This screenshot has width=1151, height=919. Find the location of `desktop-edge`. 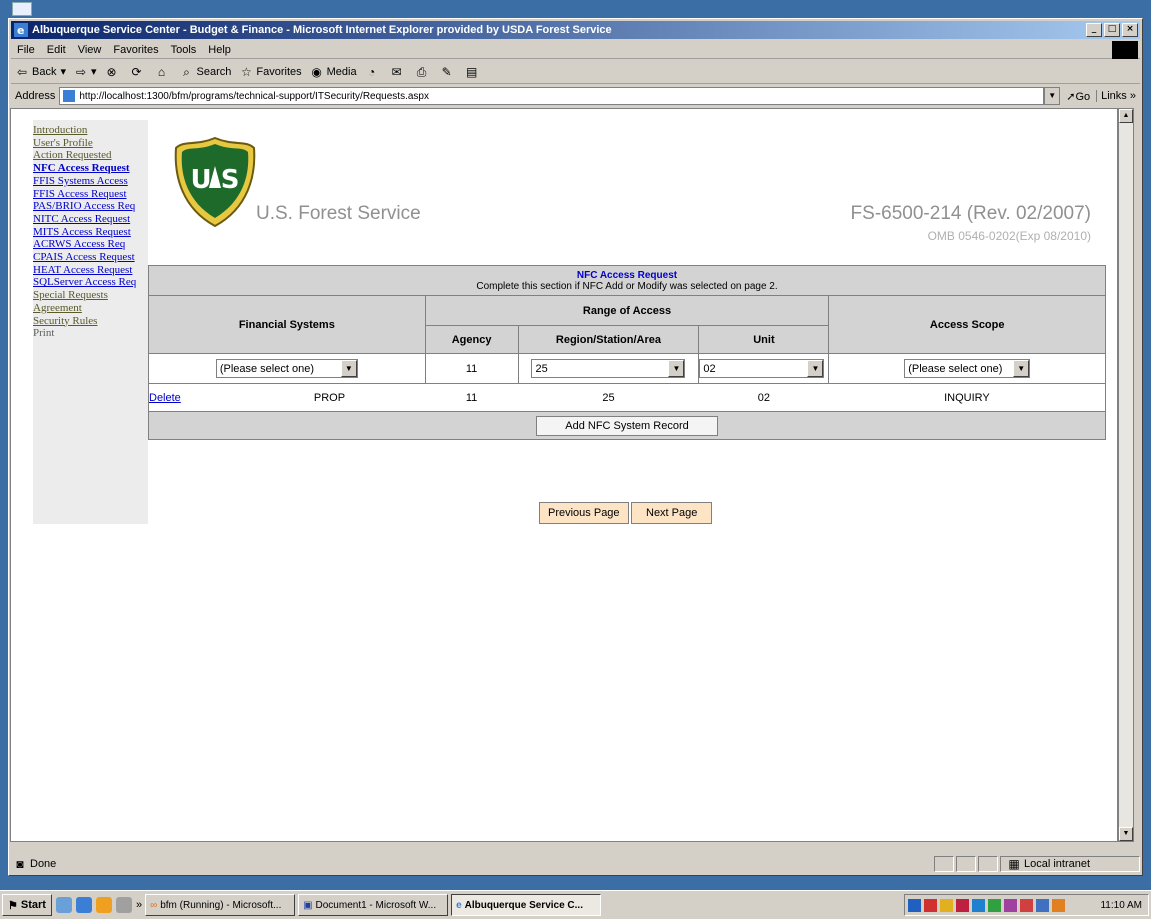

desktop-edge is located at coordinates (4, 445).